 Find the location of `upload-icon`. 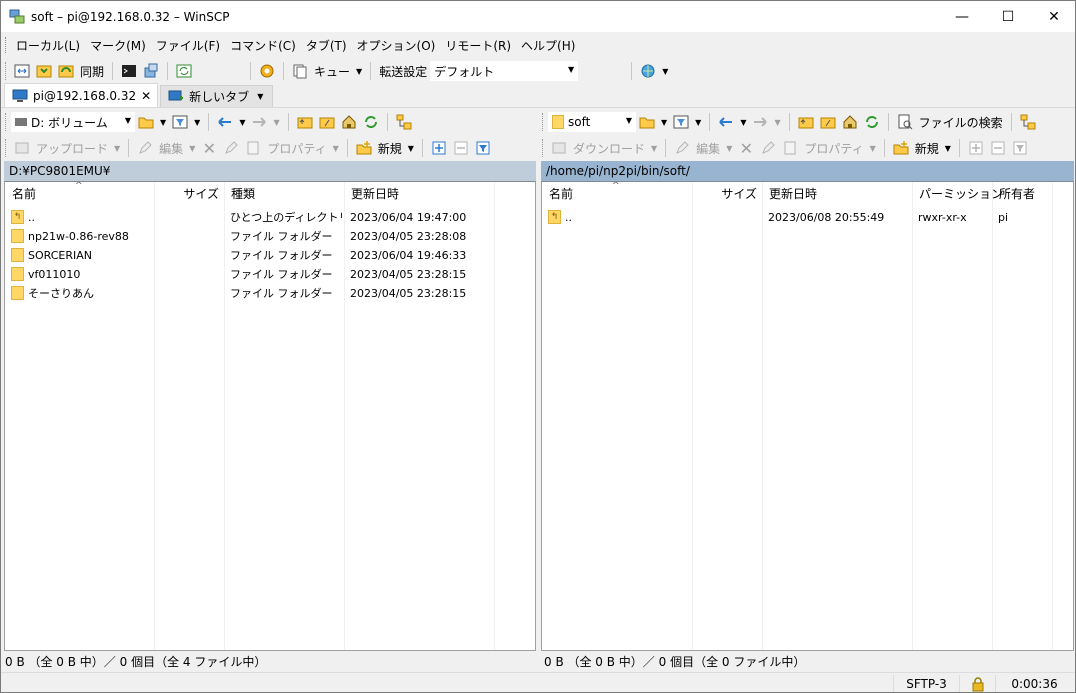

upload-icon is located at coordinates (22, 148).